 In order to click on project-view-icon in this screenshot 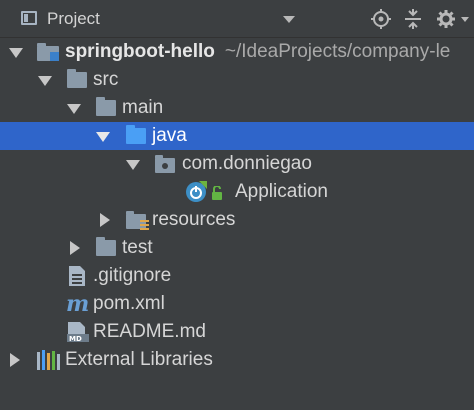, I will do `click(29, 18)`.